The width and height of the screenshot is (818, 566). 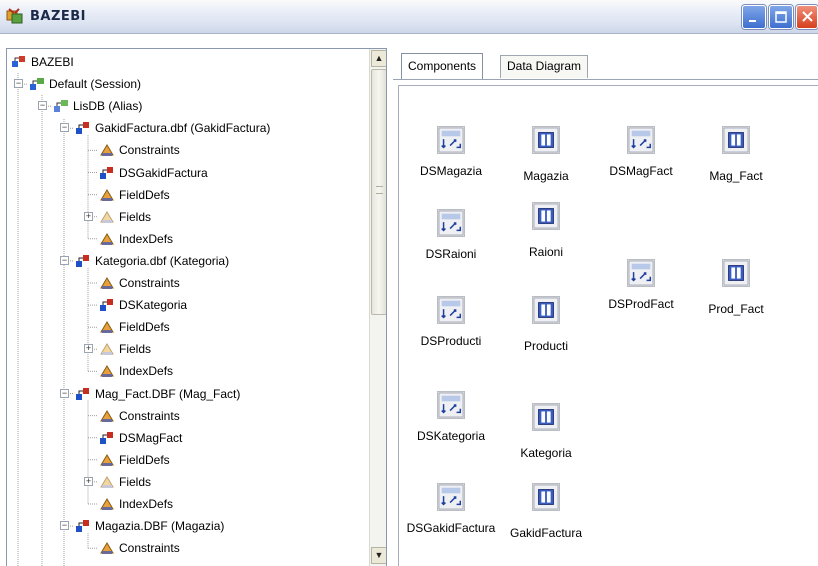 I want to click on scroll-up-button: ▲, so click(x=378, y=58).